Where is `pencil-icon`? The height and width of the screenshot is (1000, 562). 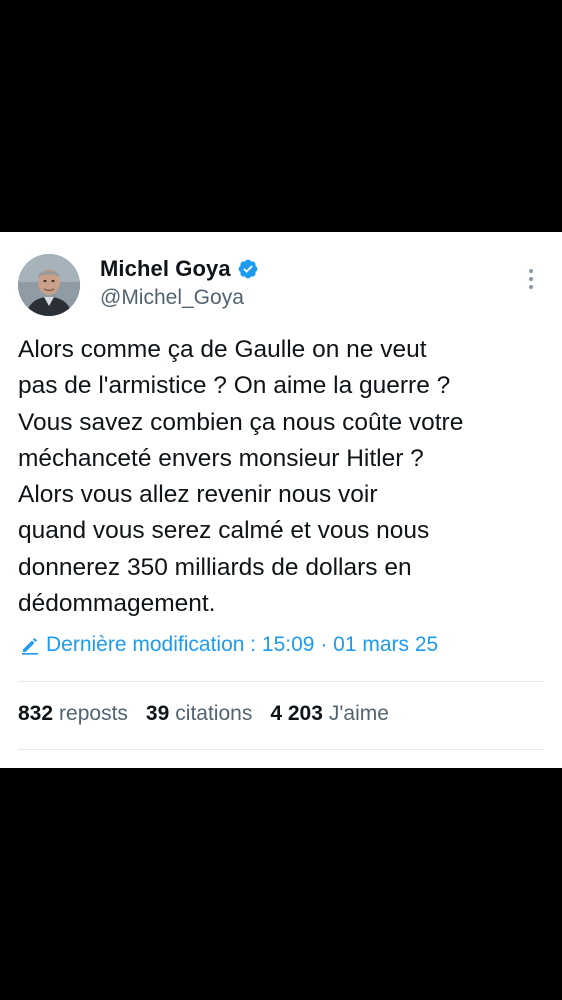
pencil-icon is located at coordinates (30, 645).